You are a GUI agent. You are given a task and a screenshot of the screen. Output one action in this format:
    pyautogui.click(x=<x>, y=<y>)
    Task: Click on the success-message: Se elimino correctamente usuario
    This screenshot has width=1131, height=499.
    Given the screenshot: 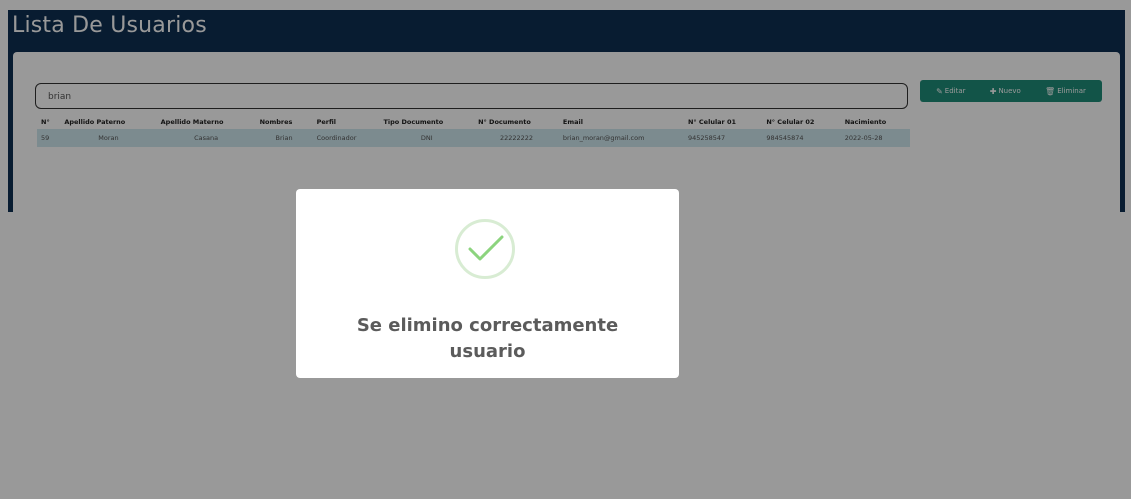 What is the action you would take?
    pyautogui.click(x=487, y=339)
    